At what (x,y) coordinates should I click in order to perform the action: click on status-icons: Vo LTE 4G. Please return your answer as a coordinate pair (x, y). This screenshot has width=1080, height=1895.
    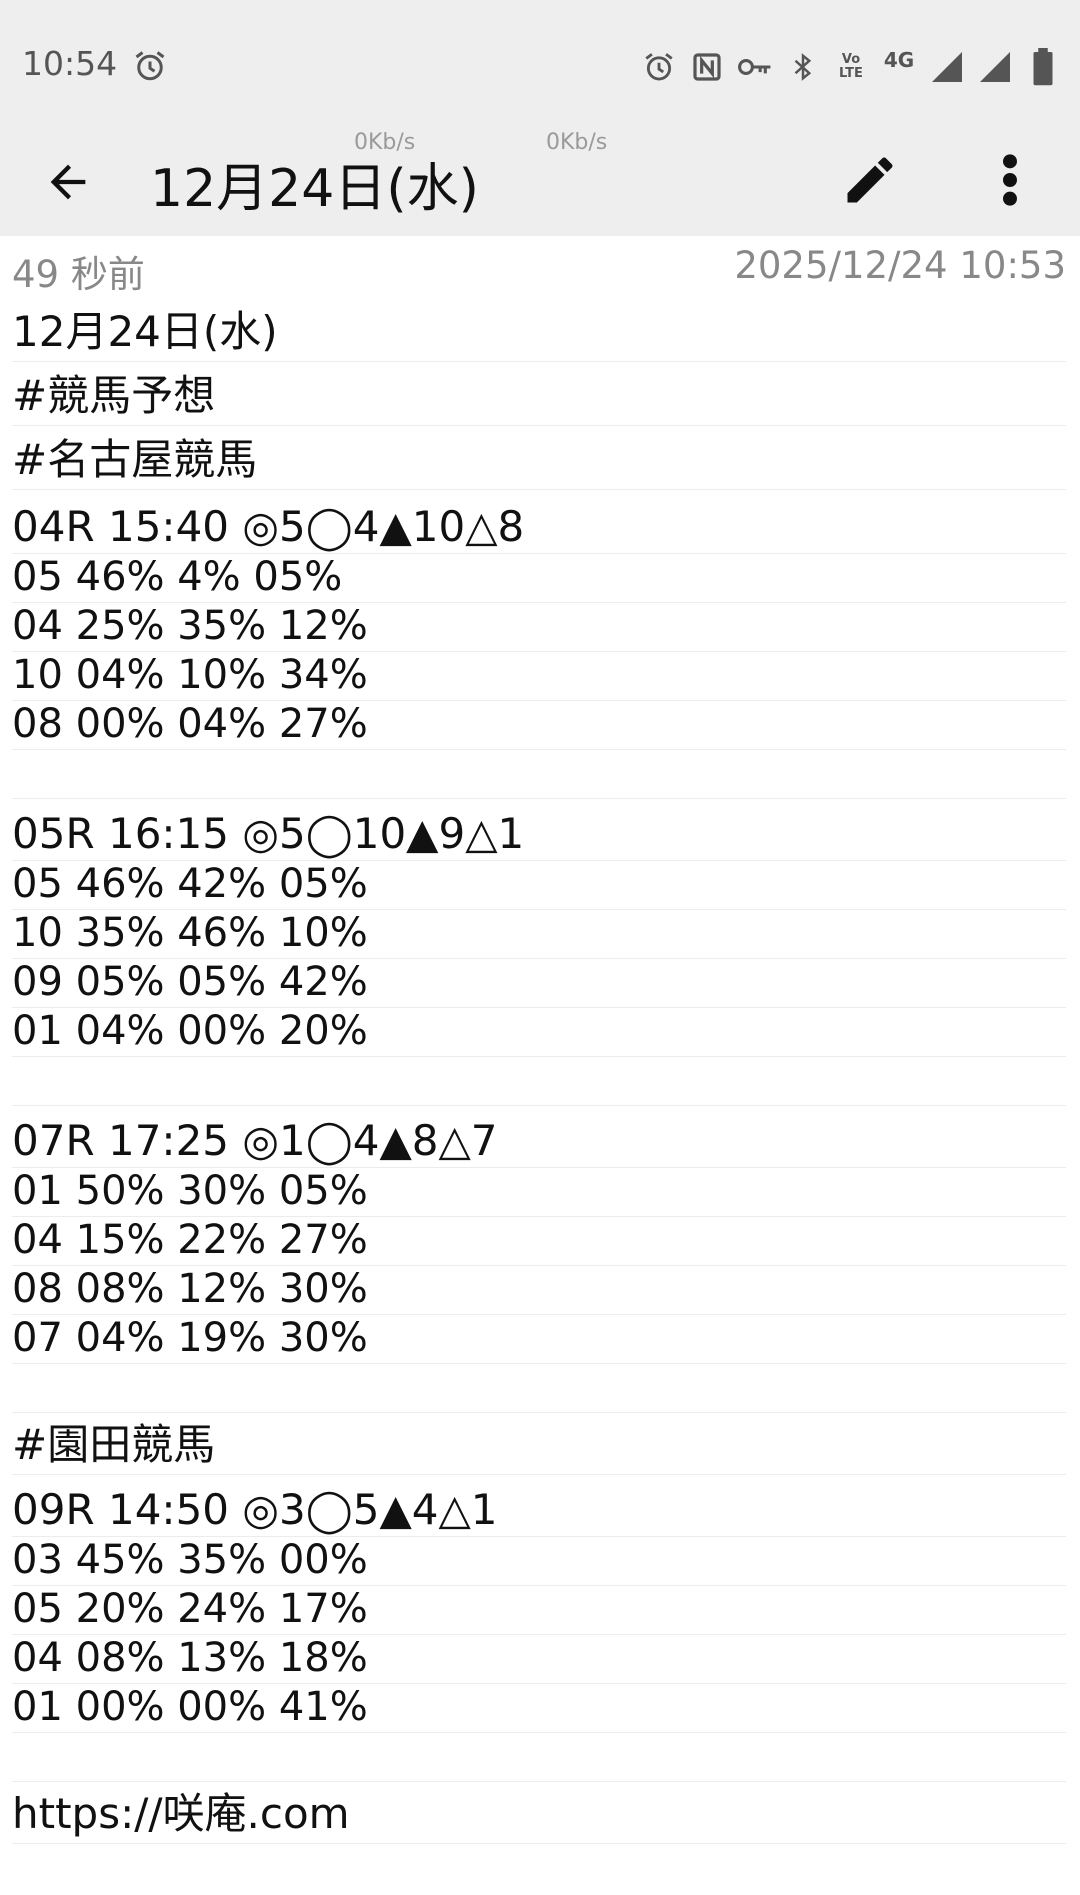
    Looking at the image, I should click on (851, 67).